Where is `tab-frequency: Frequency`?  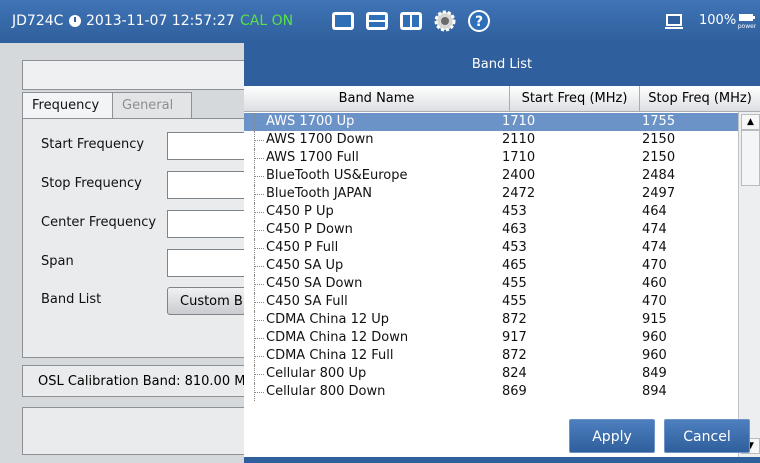 tab-frequency: Frequency is located at coordinates (71, 105).